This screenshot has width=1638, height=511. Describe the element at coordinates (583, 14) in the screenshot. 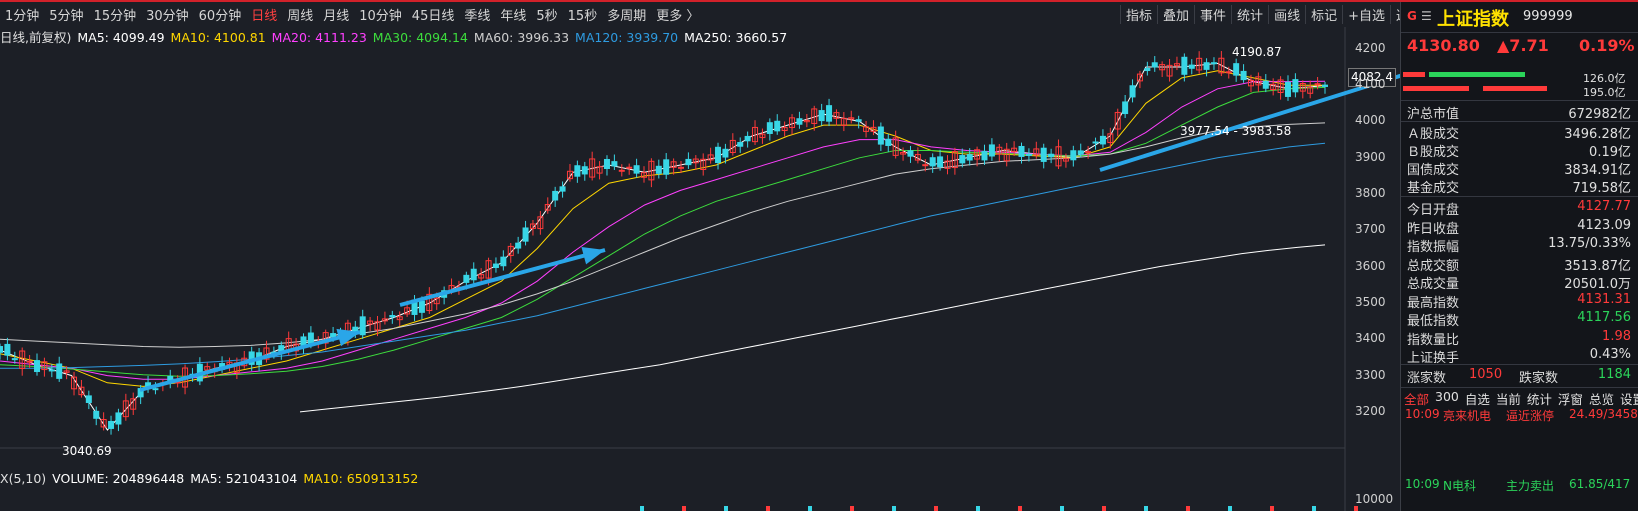

I see `period-13: 15秒` at that location.